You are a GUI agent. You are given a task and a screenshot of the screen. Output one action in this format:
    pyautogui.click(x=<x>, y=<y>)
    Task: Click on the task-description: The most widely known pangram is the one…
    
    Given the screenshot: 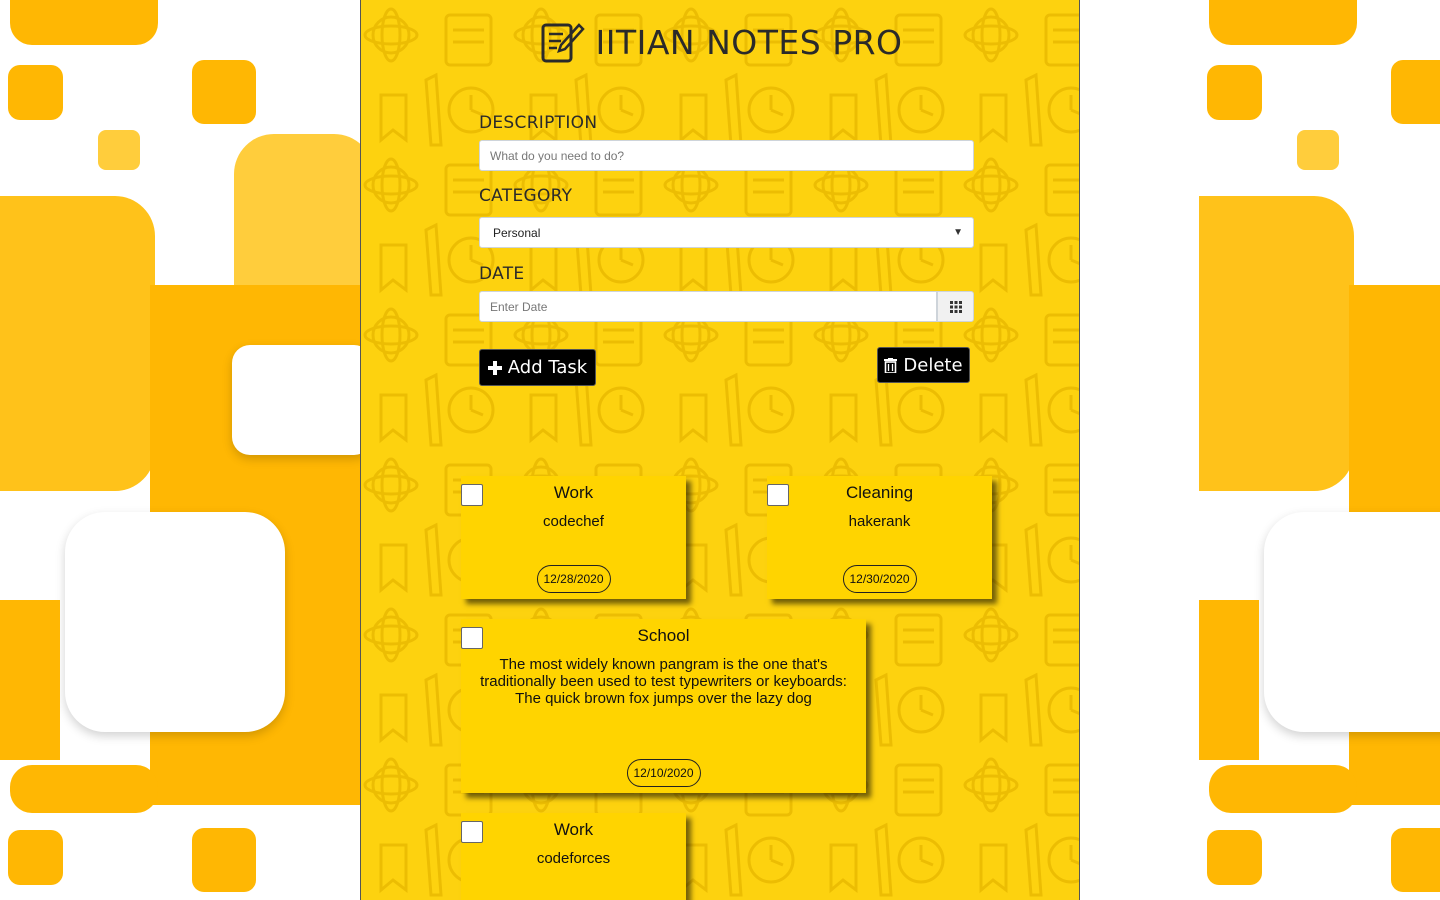 What is the action you would take?
    pyautogui.click(x=663, y=681)
    